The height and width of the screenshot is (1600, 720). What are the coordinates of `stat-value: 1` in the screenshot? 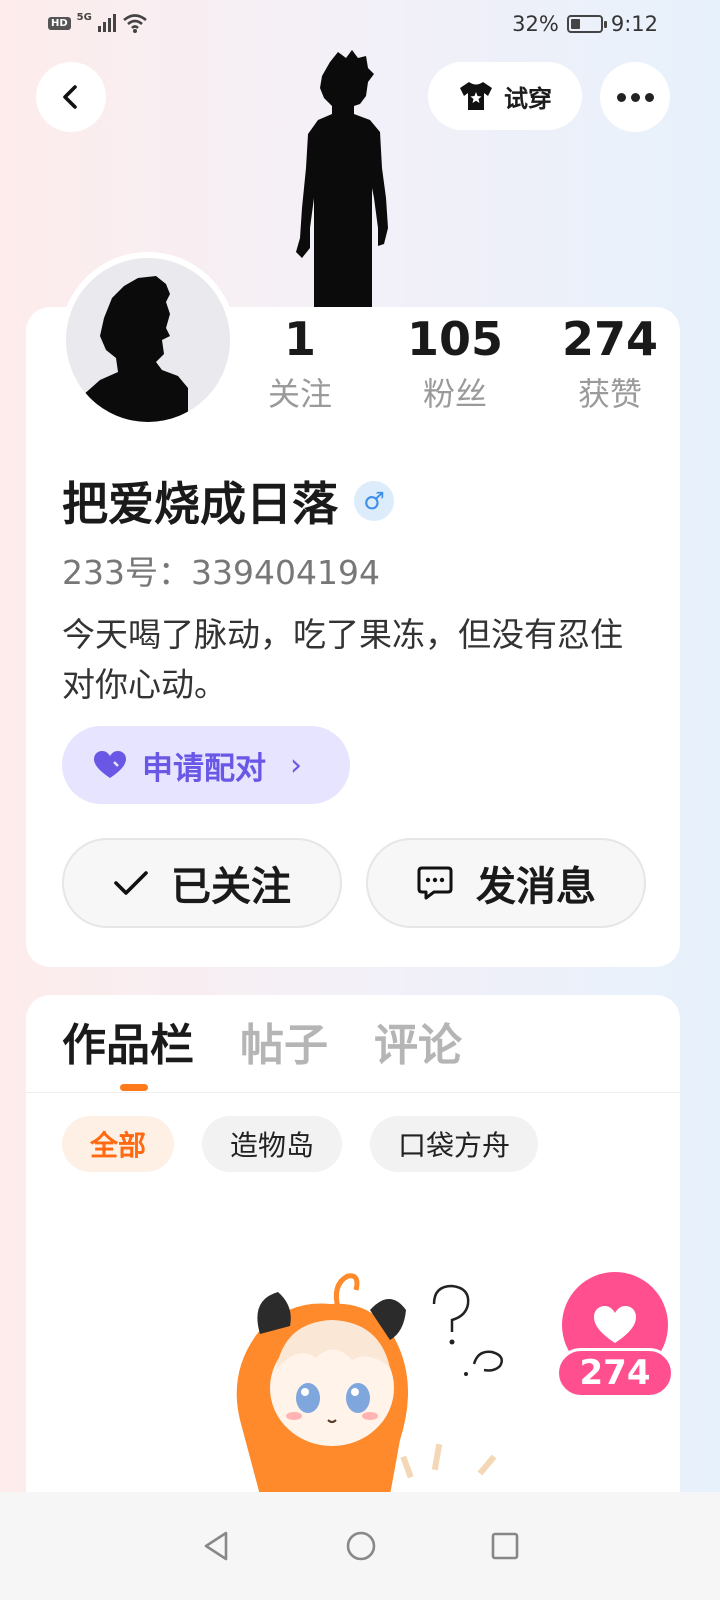 It's located at (299, 339).